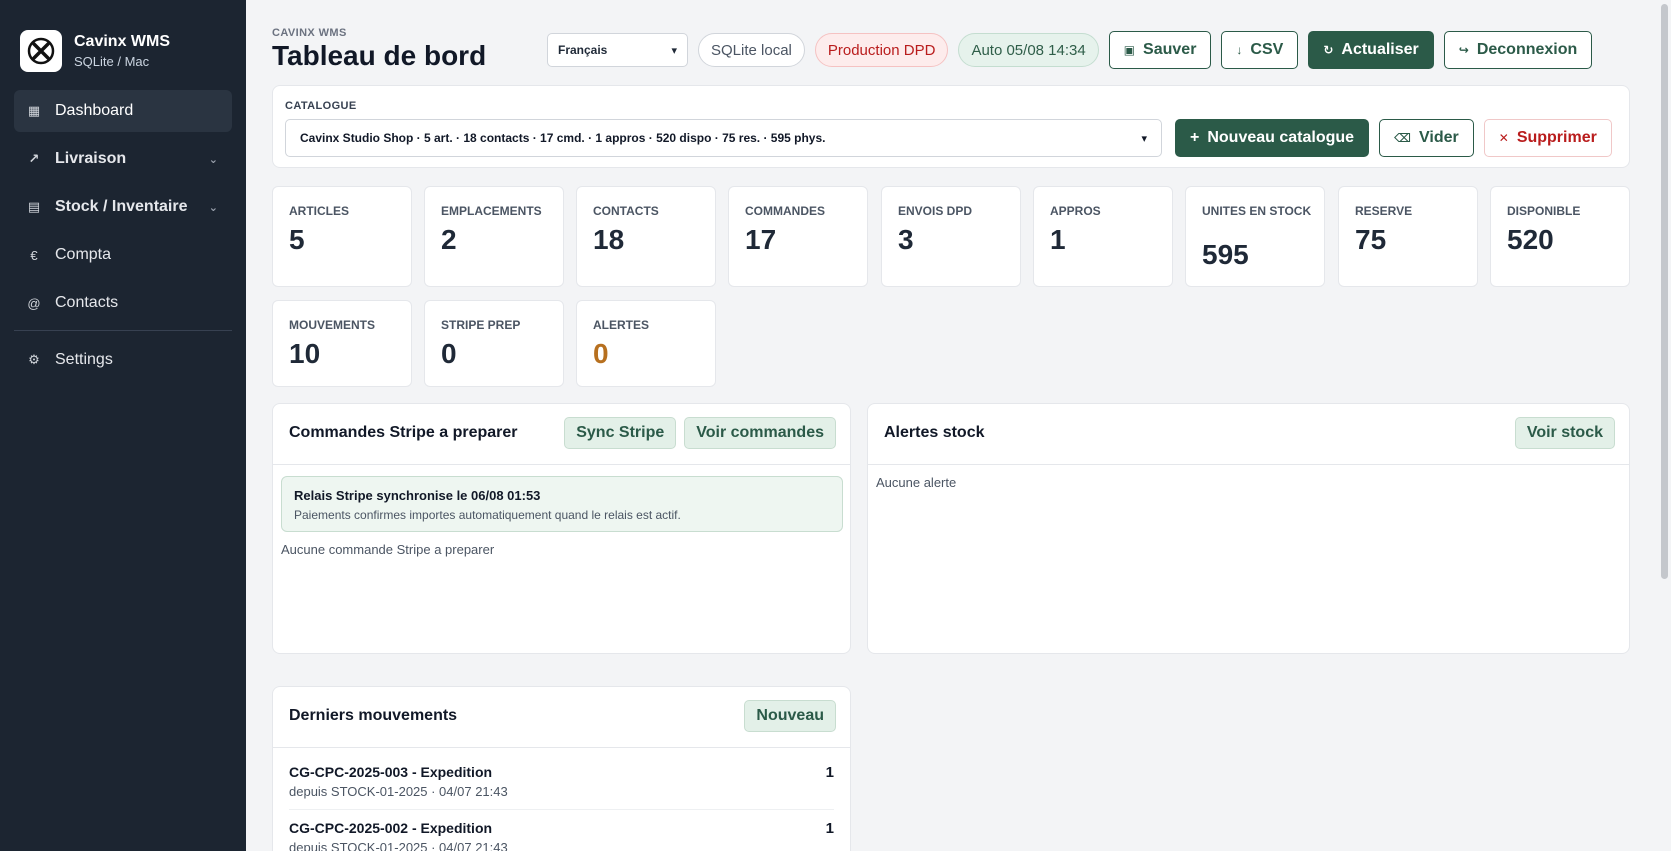  I want to click on stat-value: 75, so click(1371, 239).